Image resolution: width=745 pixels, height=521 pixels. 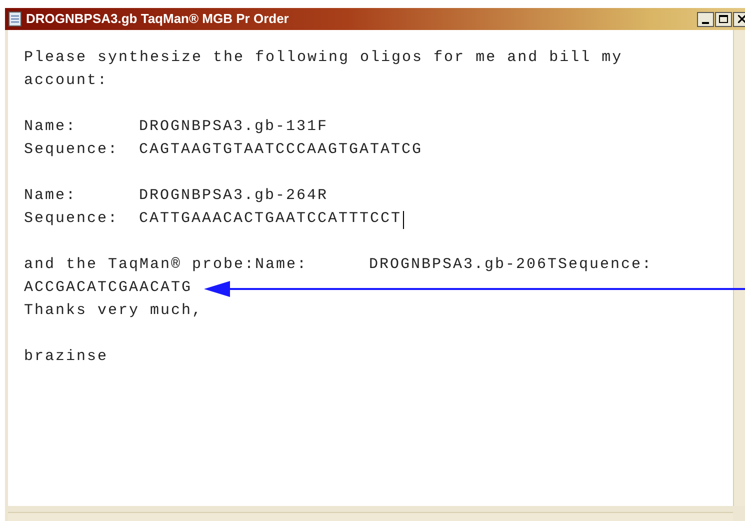 I want to click on probe-value: DROGNBPSA3.gb-206TSequence:, so click(x=511, y=265).